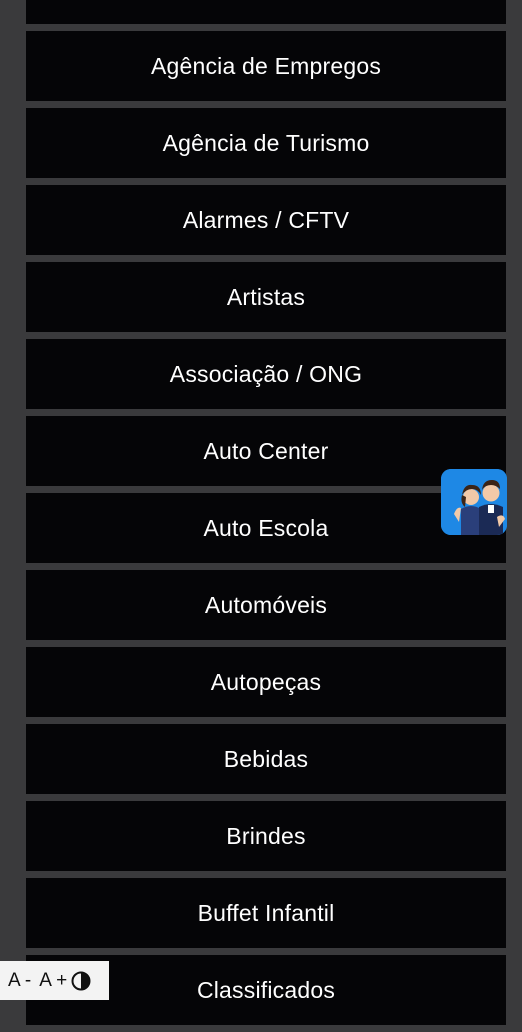 The height and width of the screenshot is (1032, 522). Describe the element at coordinates (266, 451) in the screenshot. I see `category-item-auto-center: Auto Center` at that location.